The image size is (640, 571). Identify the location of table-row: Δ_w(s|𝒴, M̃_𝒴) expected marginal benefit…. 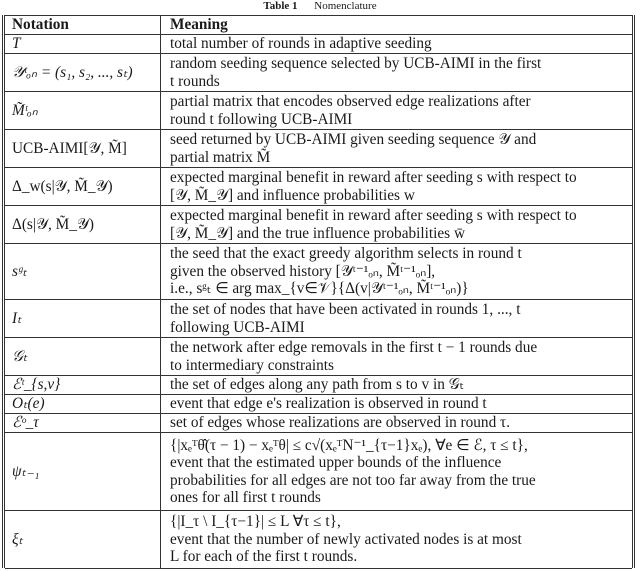
(318, 186).